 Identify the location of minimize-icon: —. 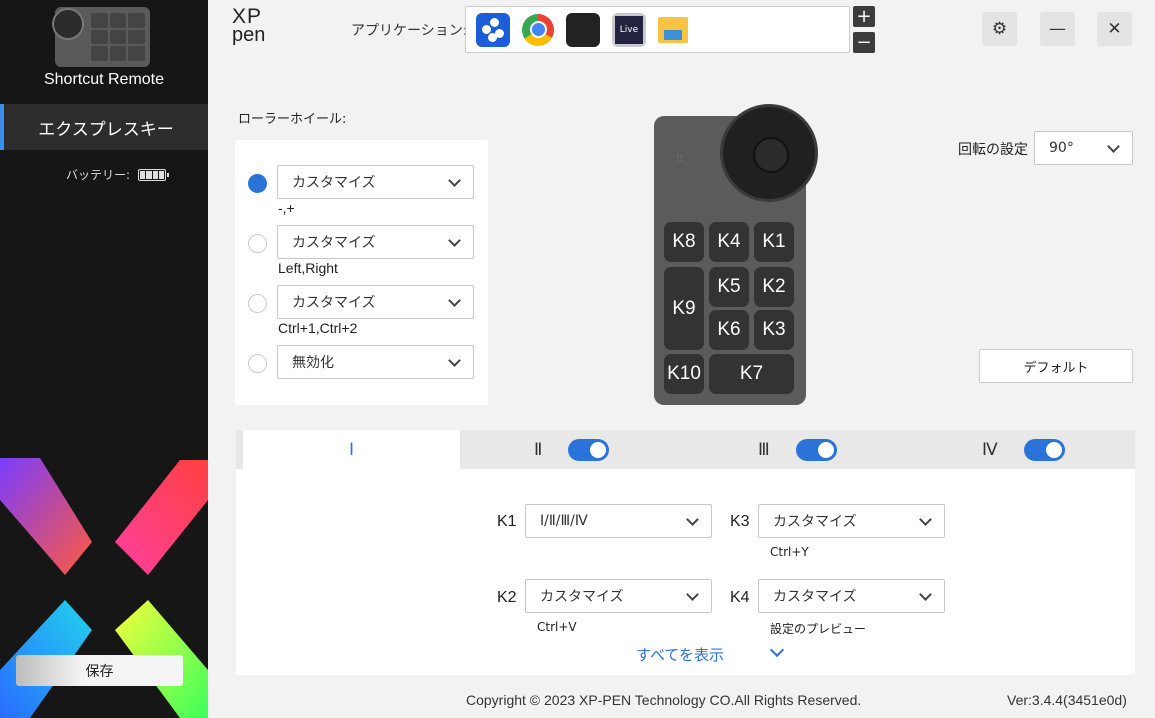
(1057, 29).